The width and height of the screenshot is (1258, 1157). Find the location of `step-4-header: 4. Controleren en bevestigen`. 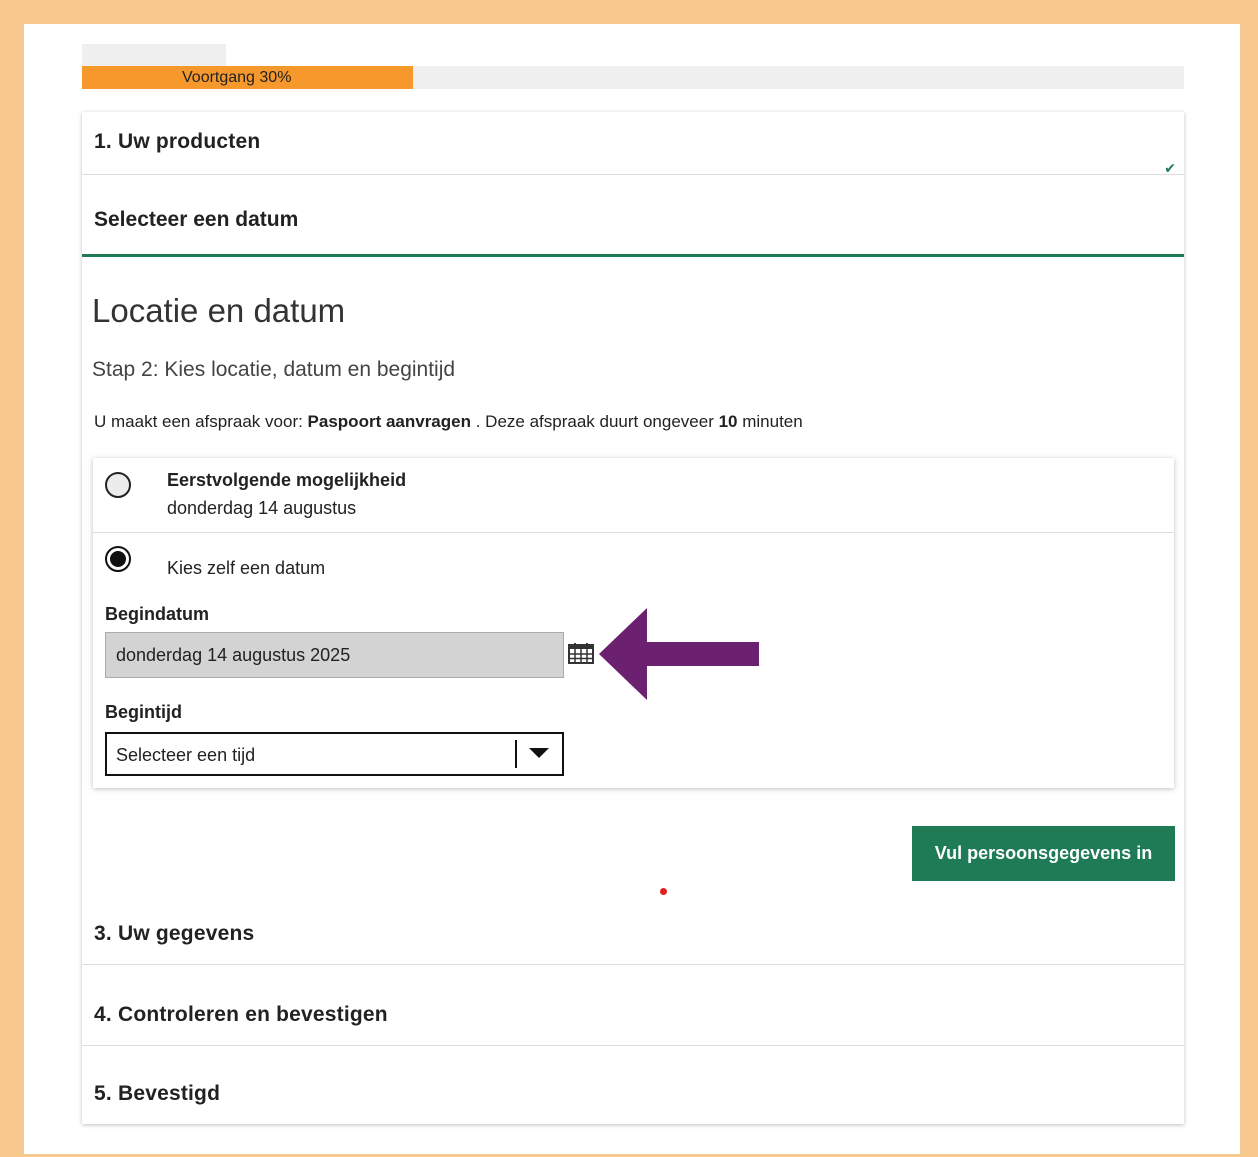

step-4-header: 4. Controleren en bevestigen is located at coordinates (633, 1005).